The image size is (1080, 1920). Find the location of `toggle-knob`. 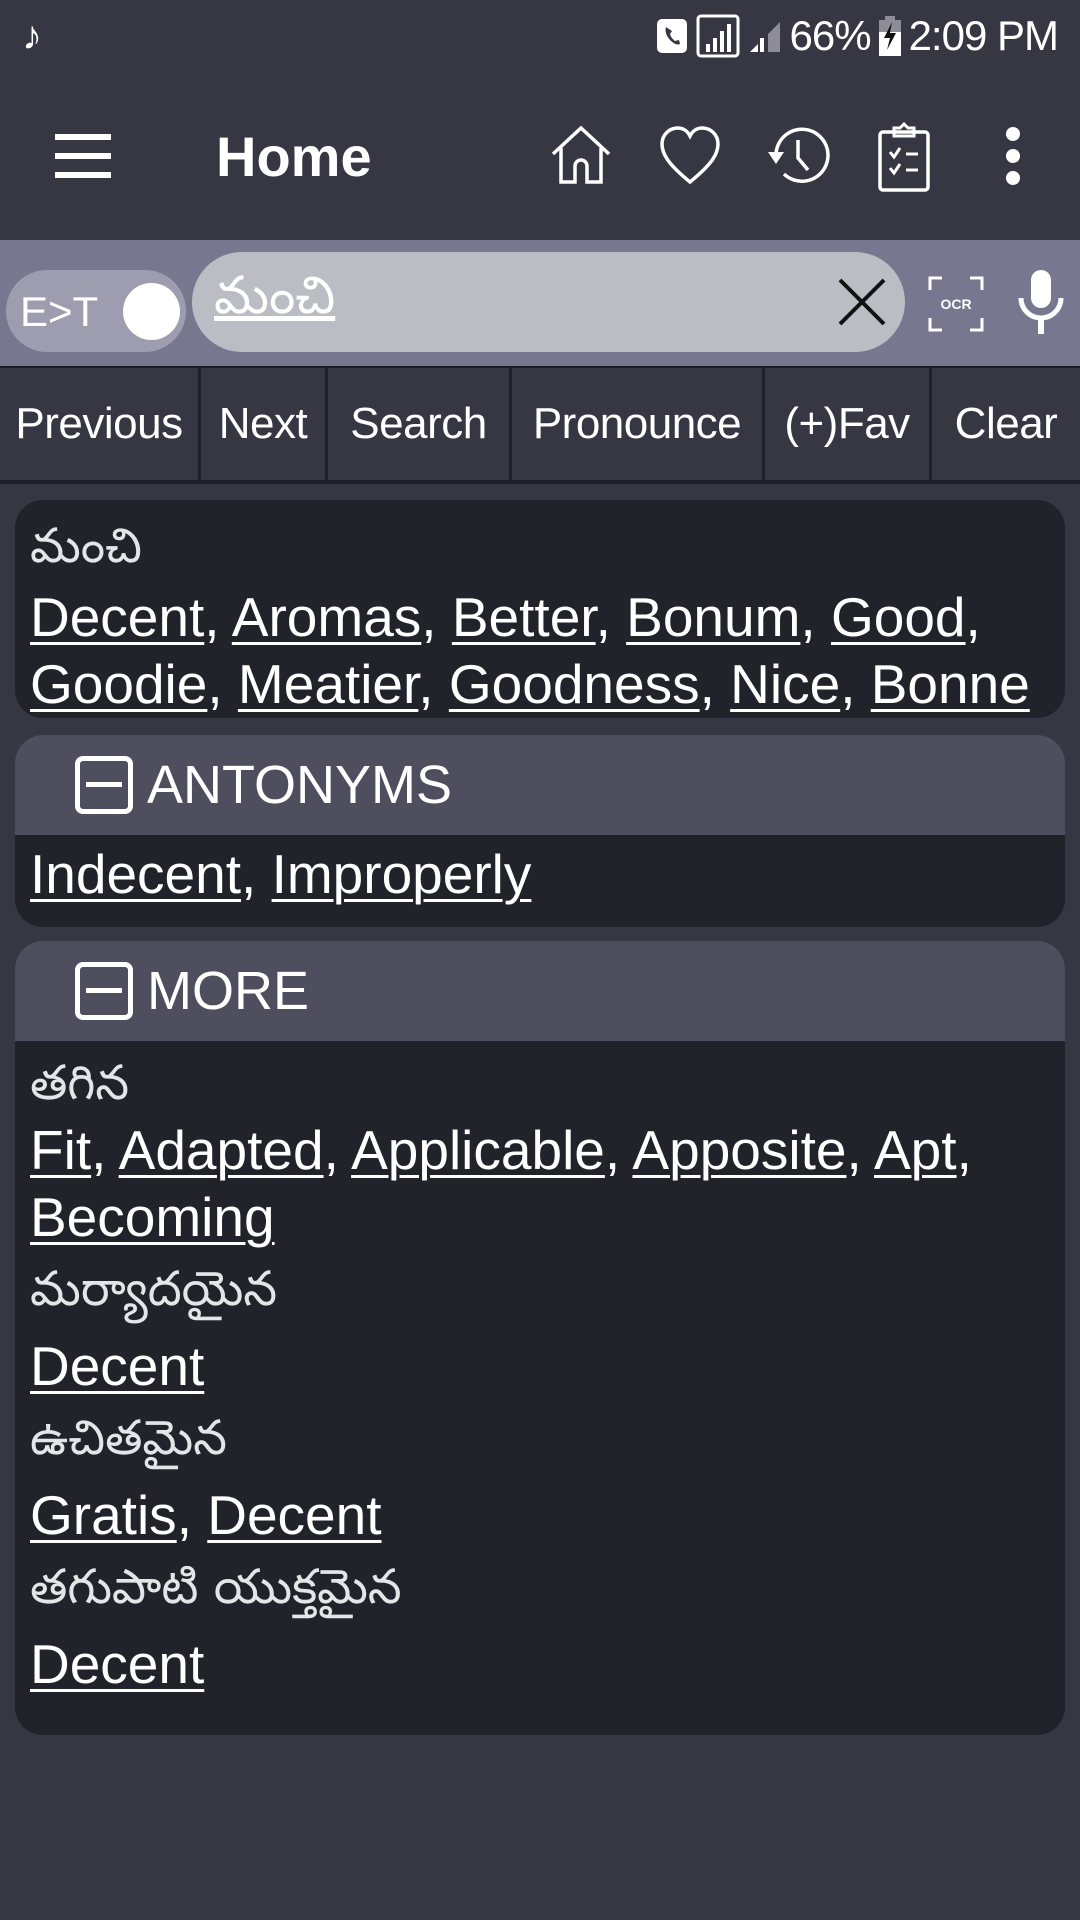

toggle-knob is located at coordinates (151, 311).